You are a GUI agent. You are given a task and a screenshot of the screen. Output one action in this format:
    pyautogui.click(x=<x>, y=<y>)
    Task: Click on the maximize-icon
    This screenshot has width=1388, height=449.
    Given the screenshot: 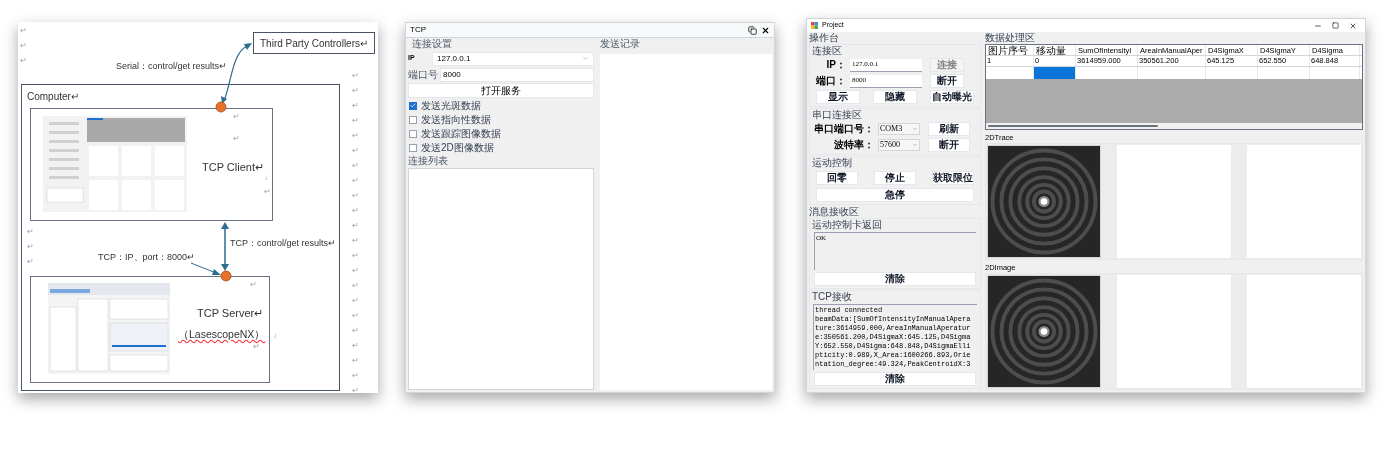 What is the action you would take?
    pyautogui.click(x=1335, y=25)
    